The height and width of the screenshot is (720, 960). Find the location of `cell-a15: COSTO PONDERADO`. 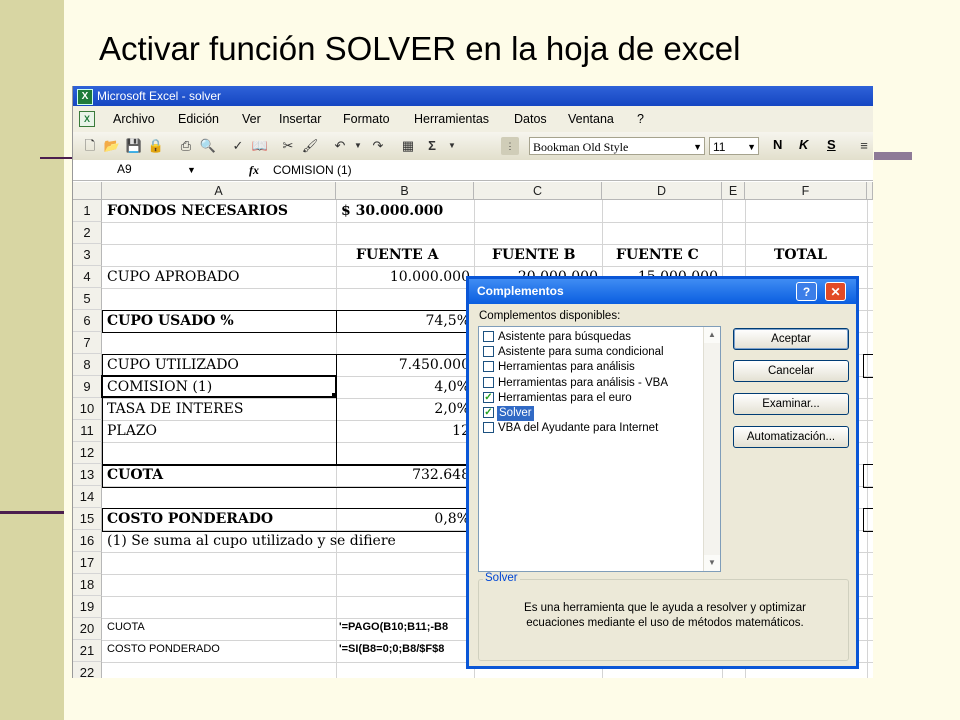

cell-a15: COSTO PONDERADO is located at coordinates (190, 519).